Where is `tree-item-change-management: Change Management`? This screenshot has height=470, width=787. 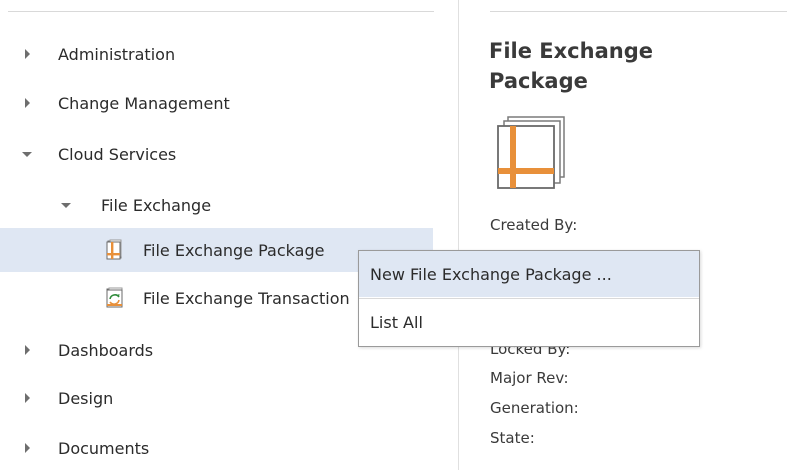
tree-item-change-management: Change Management is located at coordinates (216, 103).